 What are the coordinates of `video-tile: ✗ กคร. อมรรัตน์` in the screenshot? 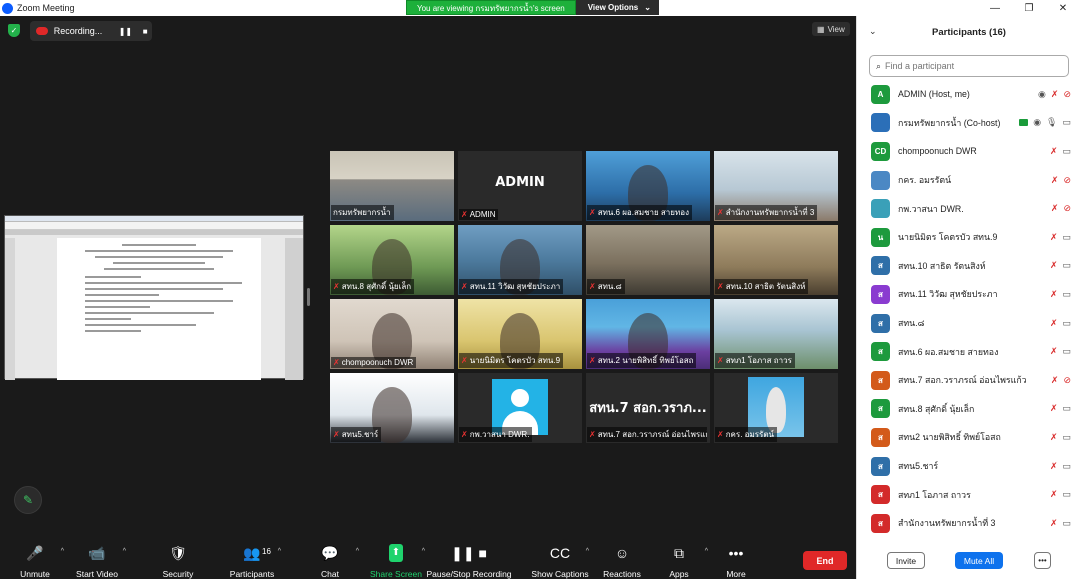 It's located at (776, 408).